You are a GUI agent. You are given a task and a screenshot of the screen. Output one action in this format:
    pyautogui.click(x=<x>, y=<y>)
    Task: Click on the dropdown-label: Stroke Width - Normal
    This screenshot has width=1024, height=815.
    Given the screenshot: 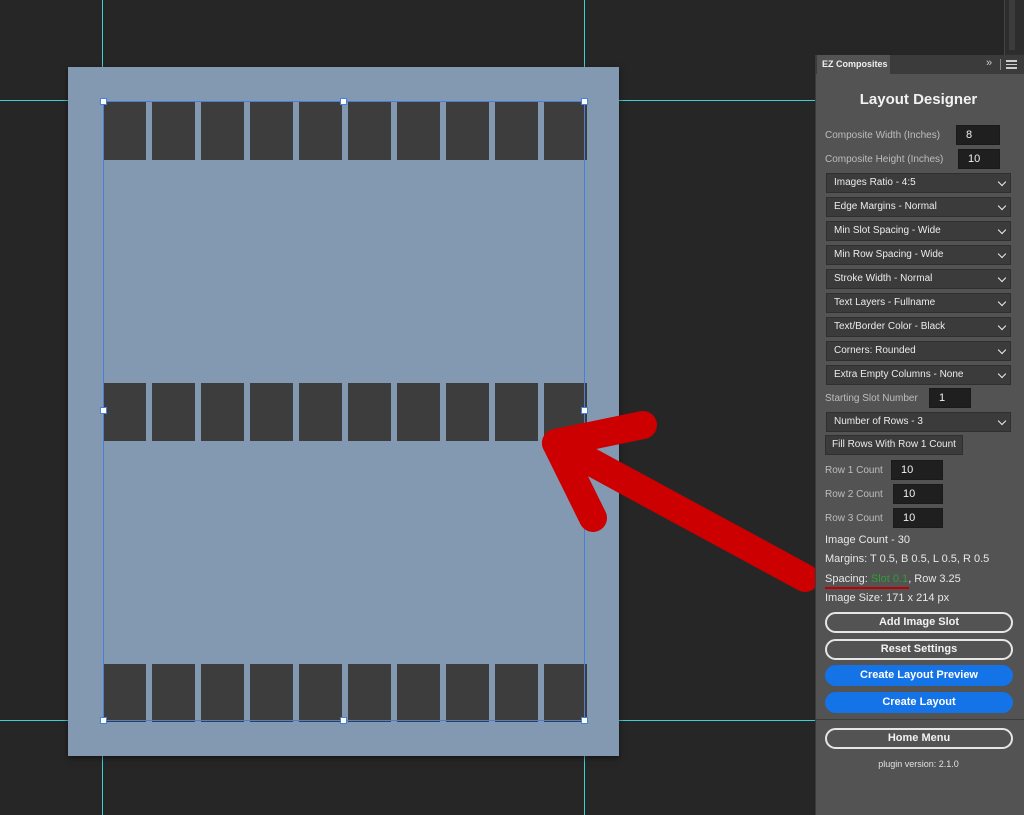 What is the action you would take?
    pyautogui.click(x=883, y=278)
    